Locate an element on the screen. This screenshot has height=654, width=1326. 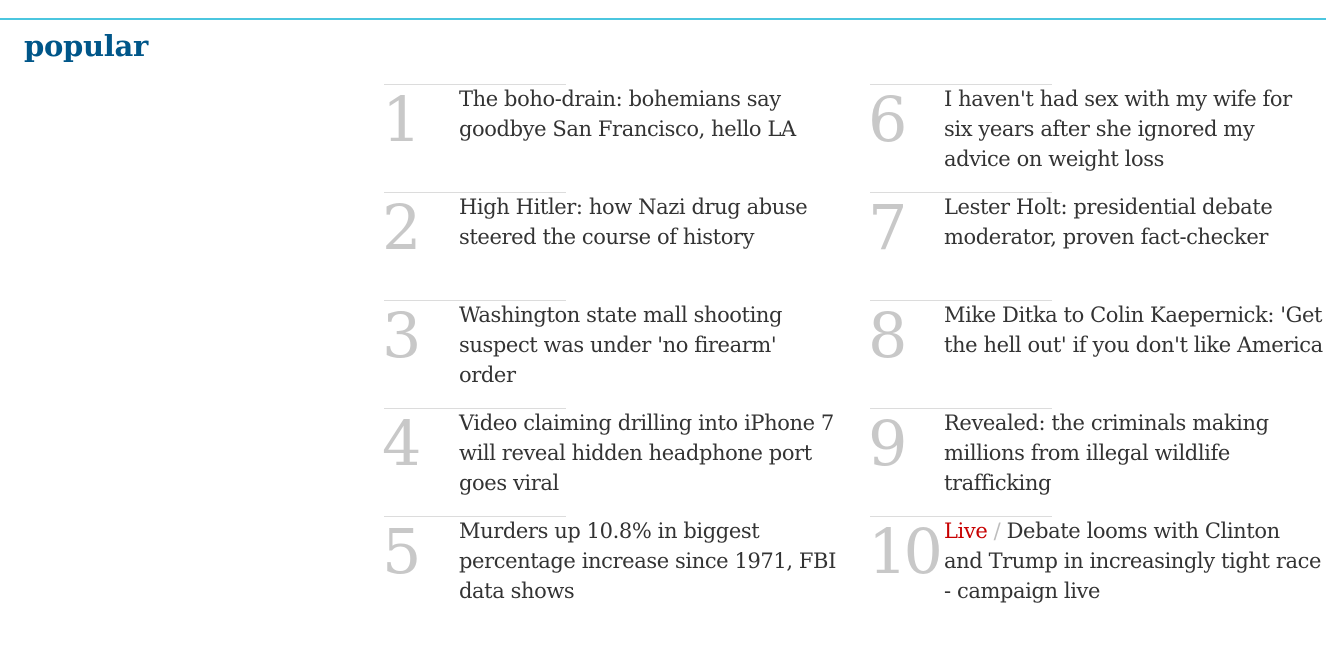
section-title: popular is located at coordinates (86, 46).